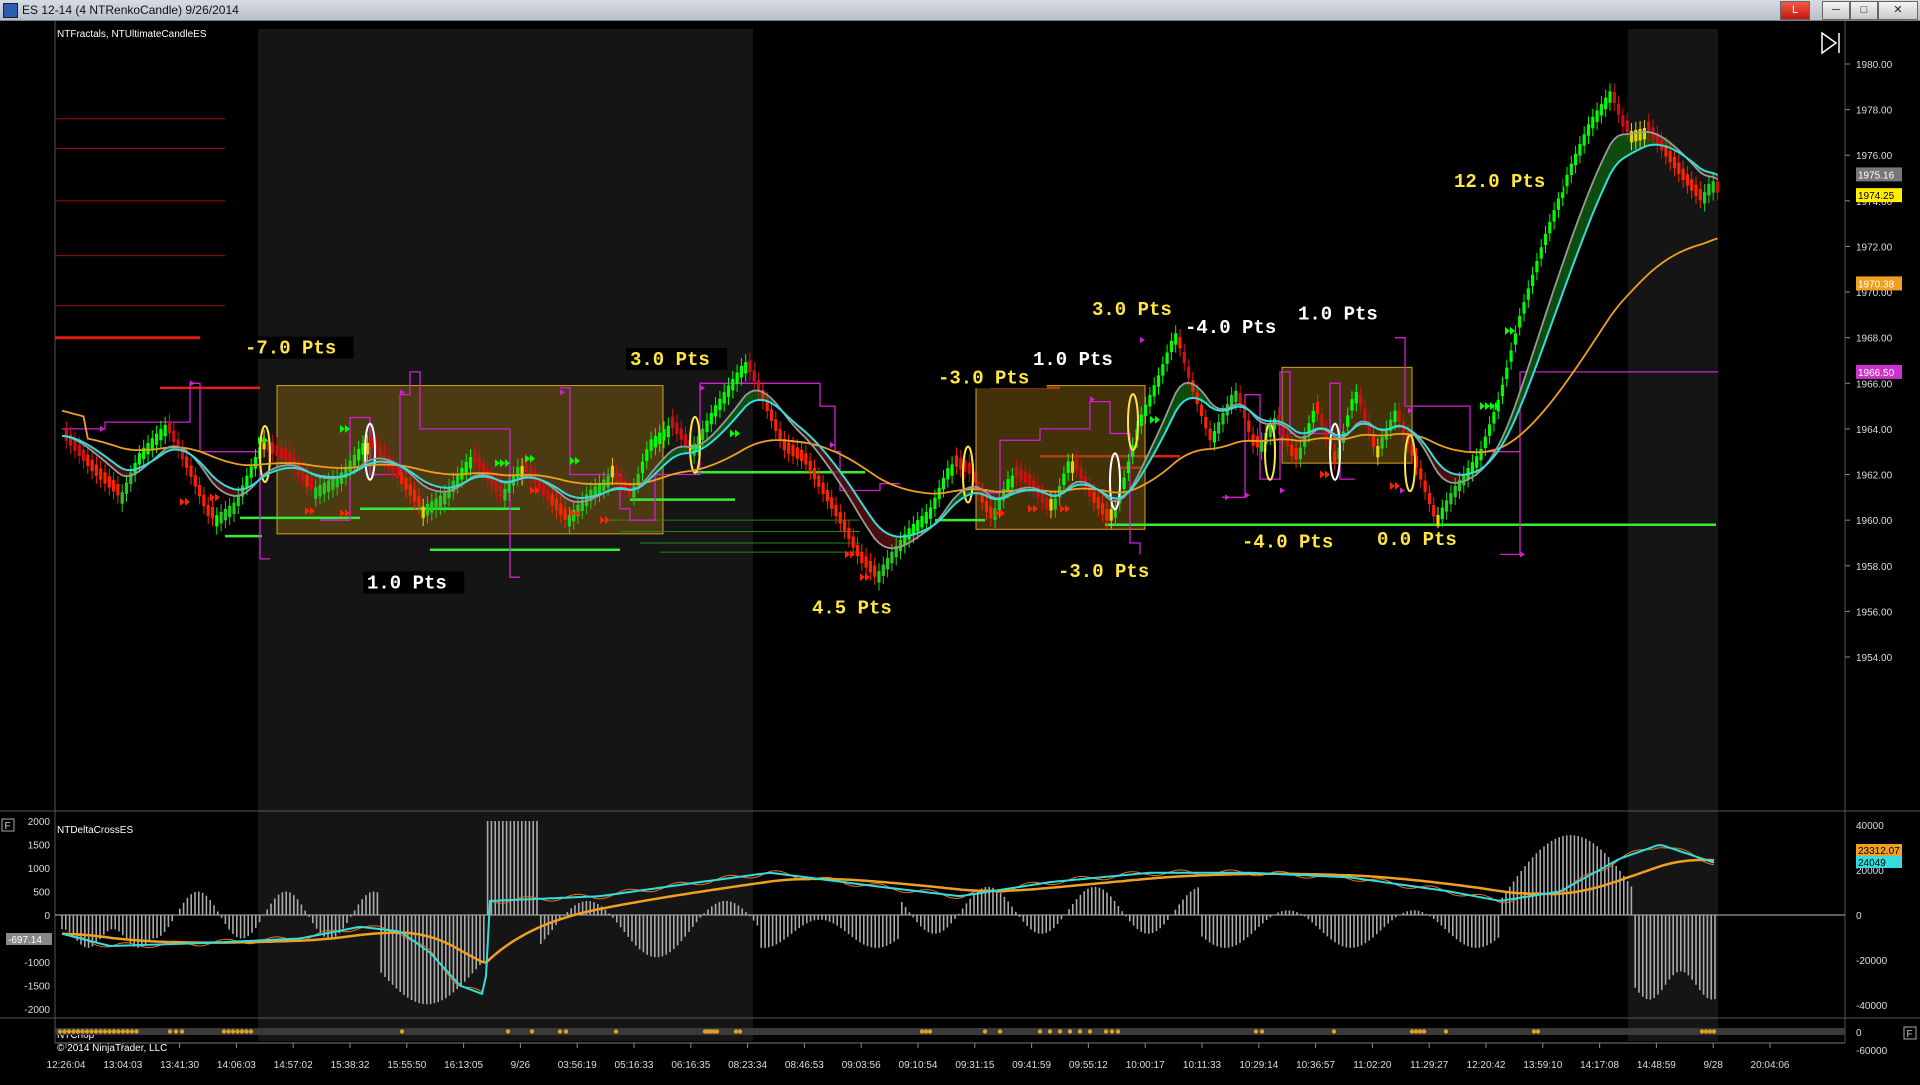  Describe the element at coordinates (1625, 146) in the screenshot. I see `ribbon-segment` at that location.